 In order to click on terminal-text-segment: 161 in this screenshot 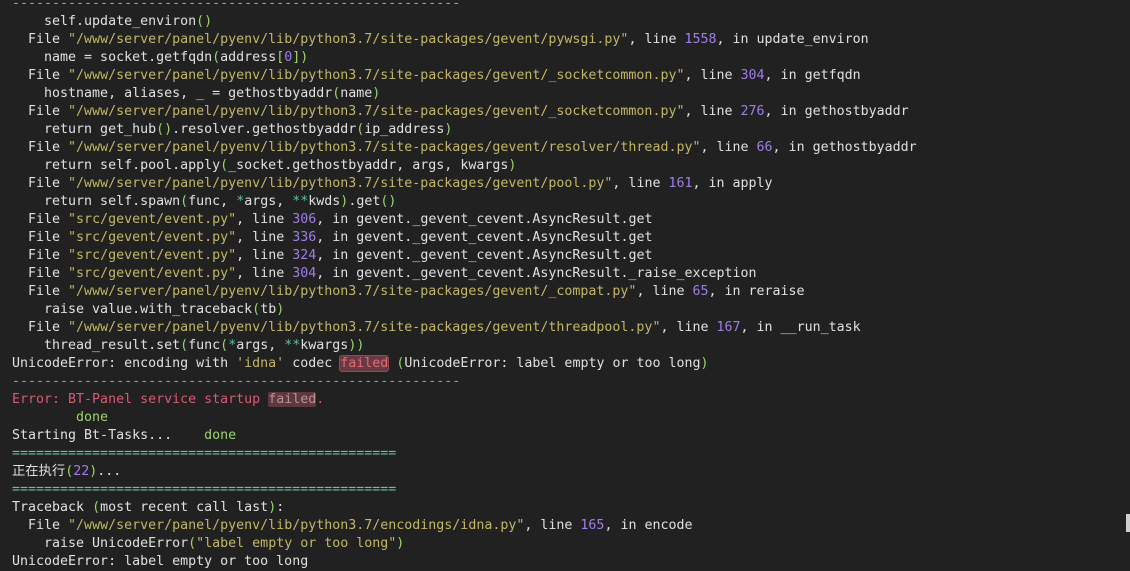, I will do `click(680, 183)`.